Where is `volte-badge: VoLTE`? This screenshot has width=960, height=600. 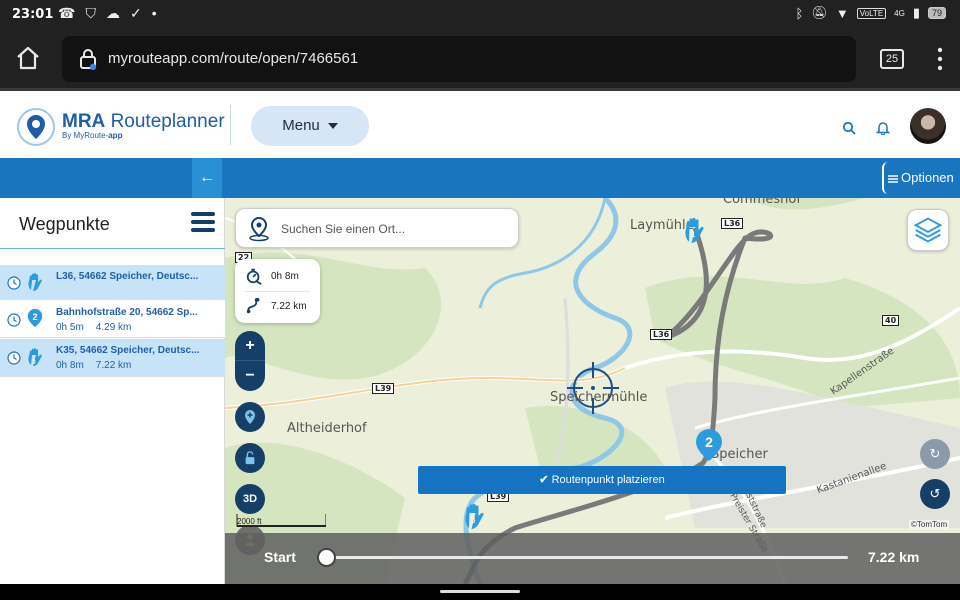 volte-badge: VoLTE is located at coordinates (871, 13).